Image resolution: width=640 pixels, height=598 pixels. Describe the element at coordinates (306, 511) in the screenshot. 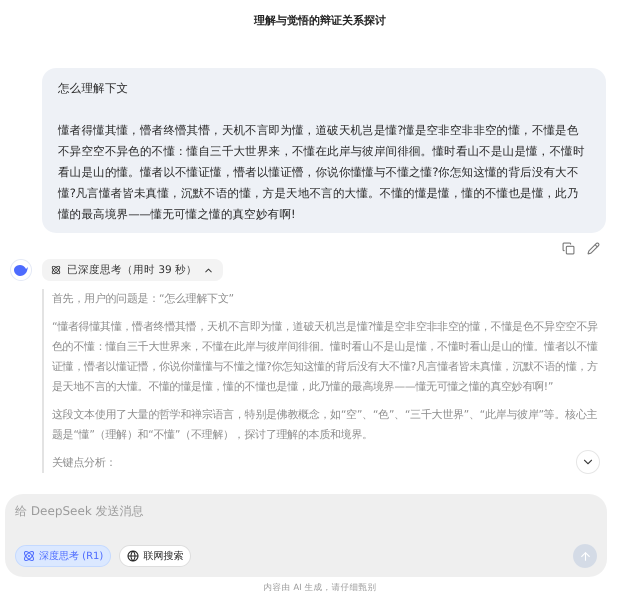

I see `message-input: 给 DeepSeek 发送消息` at that location.